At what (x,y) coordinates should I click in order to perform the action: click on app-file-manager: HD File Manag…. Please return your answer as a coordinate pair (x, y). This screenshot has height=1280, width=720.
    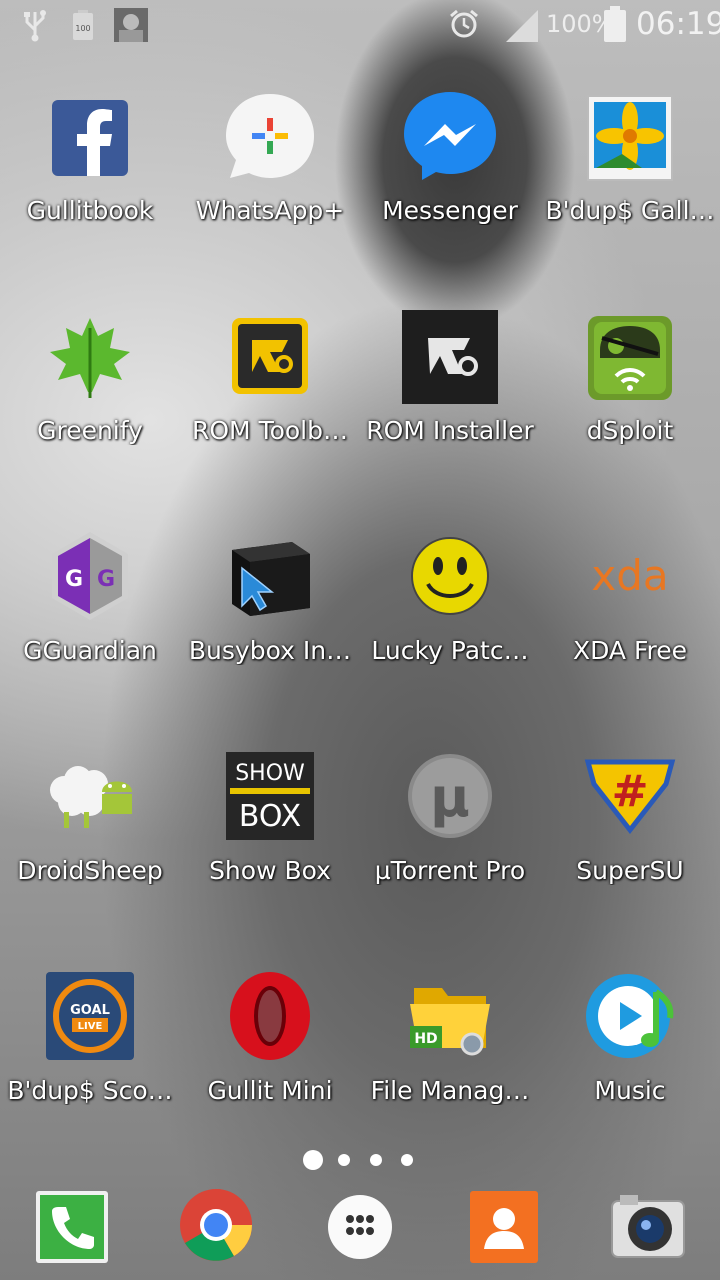
    Looking at the image, I should click on (450, 1036).